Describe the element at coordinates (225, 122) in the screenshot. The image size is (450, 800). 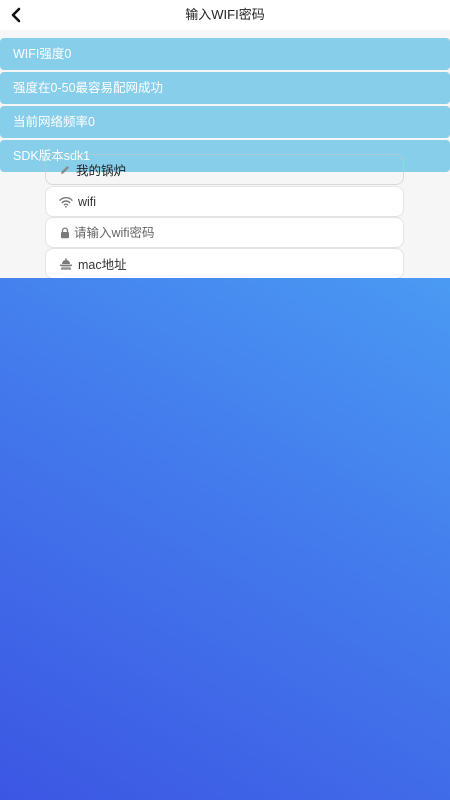
I see `network-frequency-row: 当前网络频率0` at that location.